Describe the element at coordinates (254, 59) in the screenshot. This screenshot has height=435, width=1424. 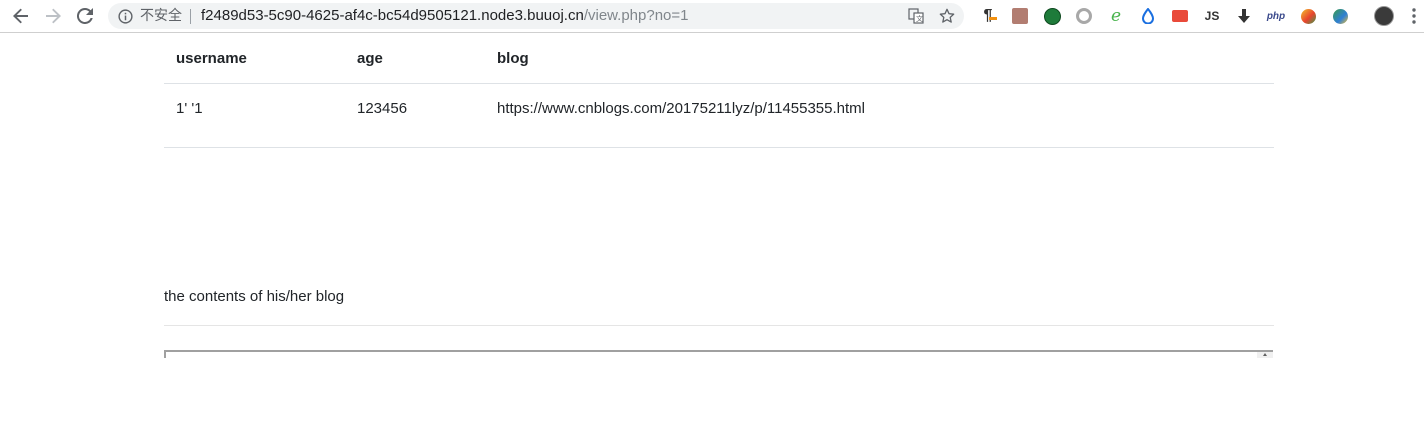
I see `header-username: username` at that location.